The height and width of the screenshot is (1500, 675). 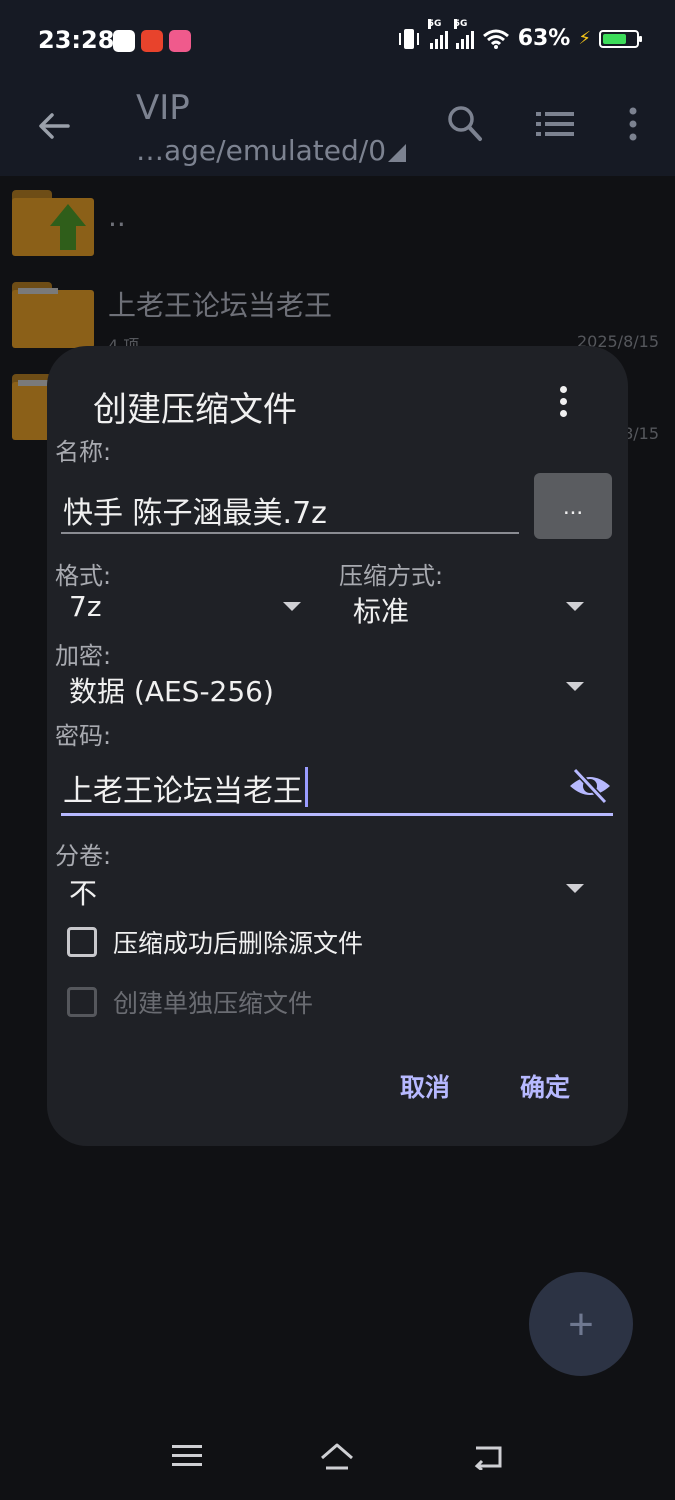 I want to click on battery-percent: 63%, so click(x=544, y=38).